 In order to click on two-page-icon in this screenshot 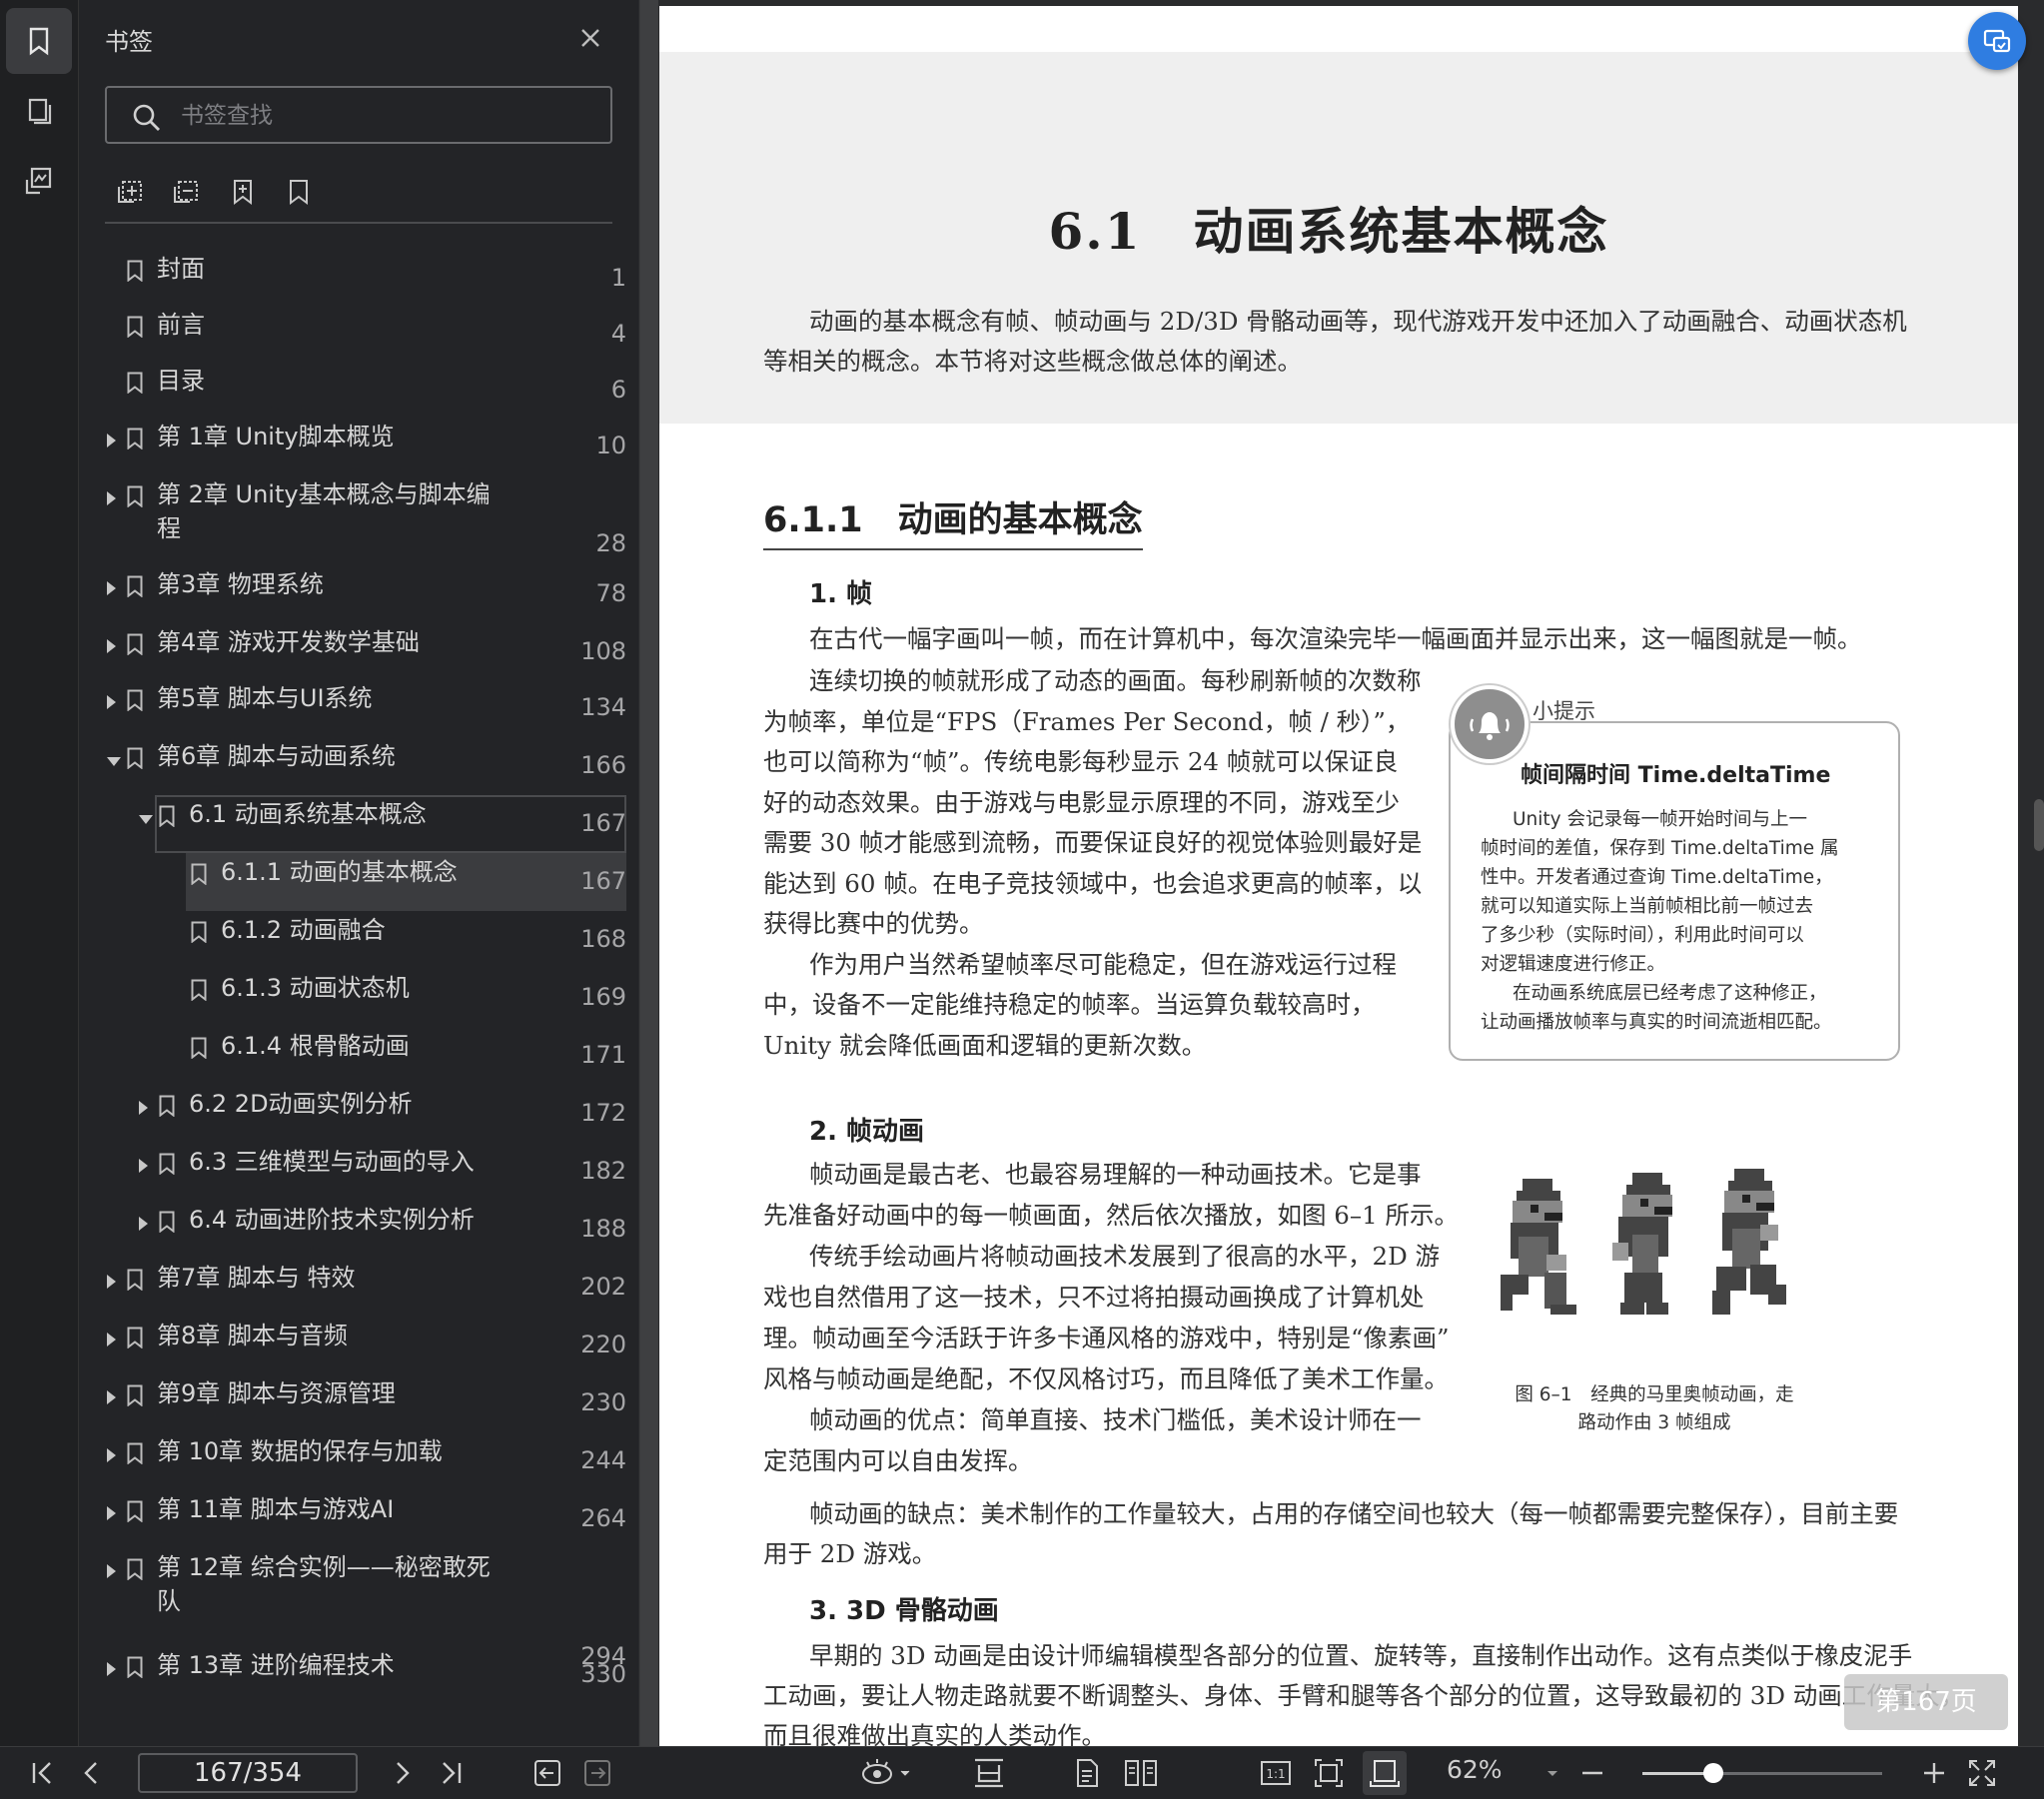, I will do `click(1141, 1773)`.